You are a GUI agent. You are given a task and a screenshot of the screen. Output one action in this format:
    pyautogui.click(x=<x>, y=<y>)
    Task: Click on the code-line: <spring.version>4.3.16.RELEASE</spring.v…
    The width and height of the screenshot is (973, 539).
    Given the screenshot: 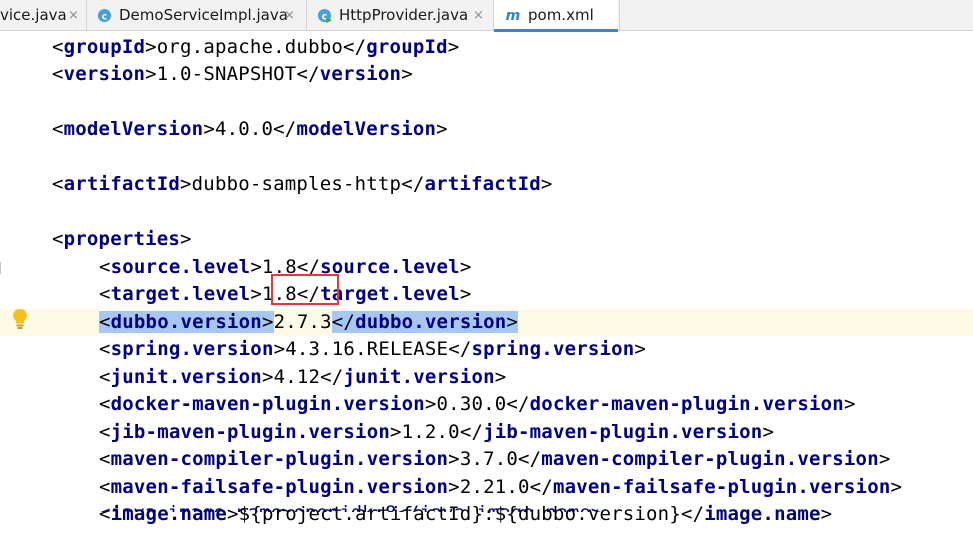 What is the action you would take?
    pyautogui.click(x=372, y=349)
    